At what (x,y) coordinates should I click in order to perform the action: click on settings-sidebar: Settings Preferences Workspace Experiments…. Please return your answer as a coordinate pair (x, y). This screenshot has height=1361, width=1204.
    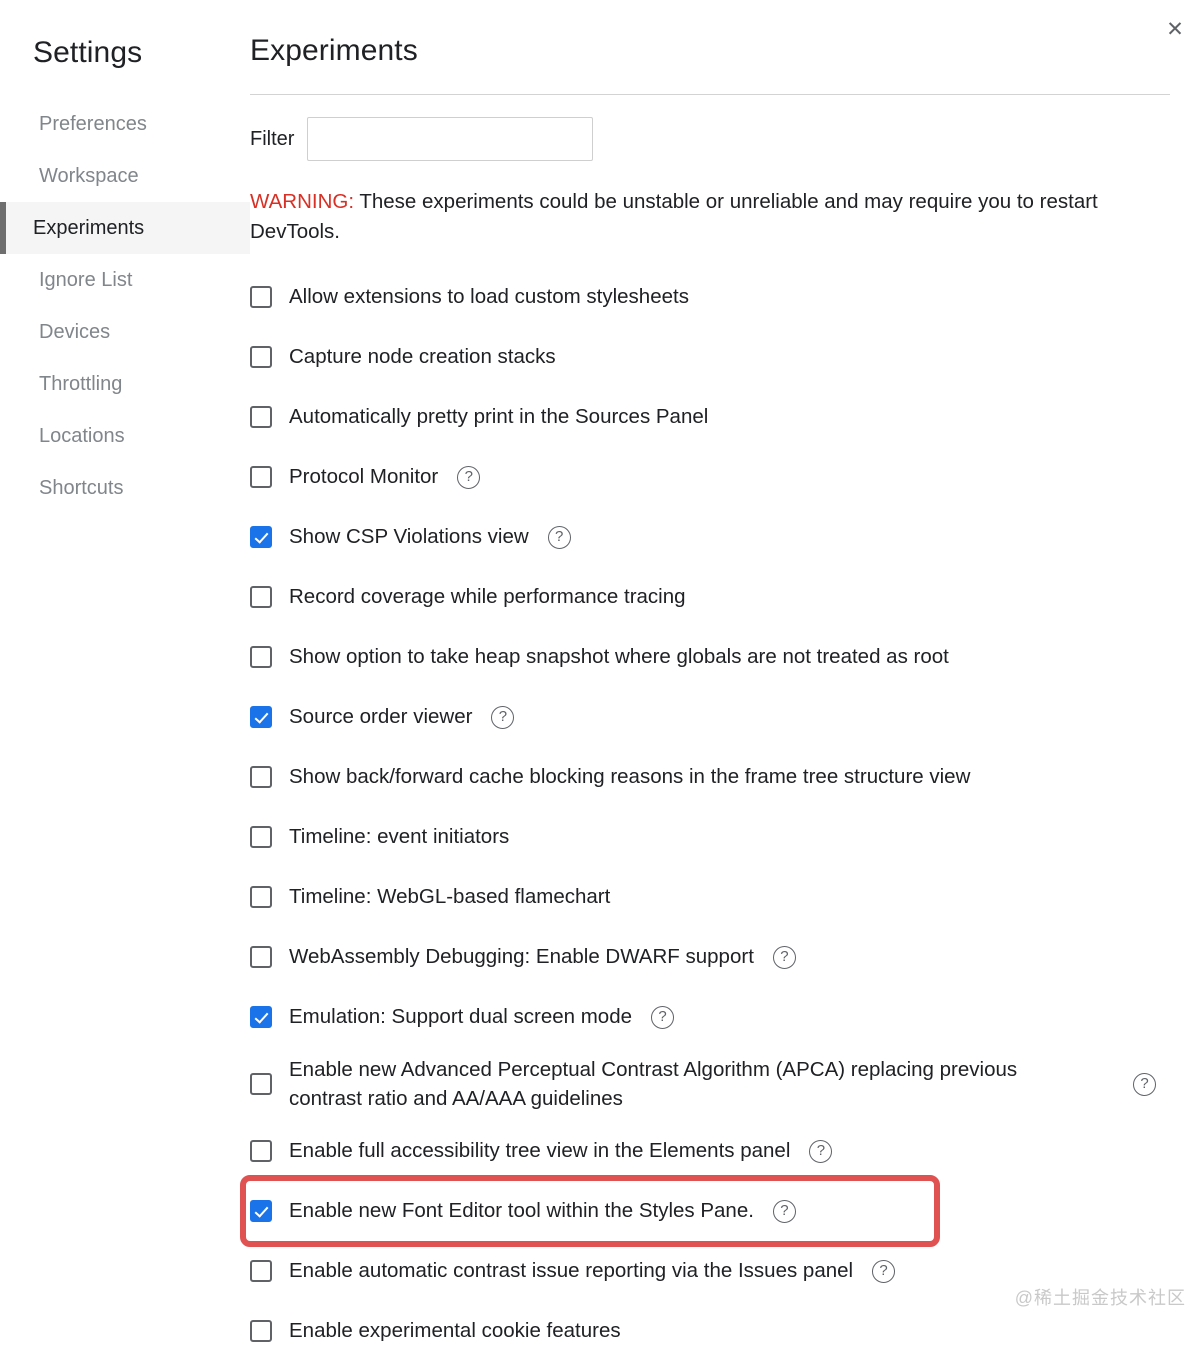
    Looking at the image, I should click on (125, 257).